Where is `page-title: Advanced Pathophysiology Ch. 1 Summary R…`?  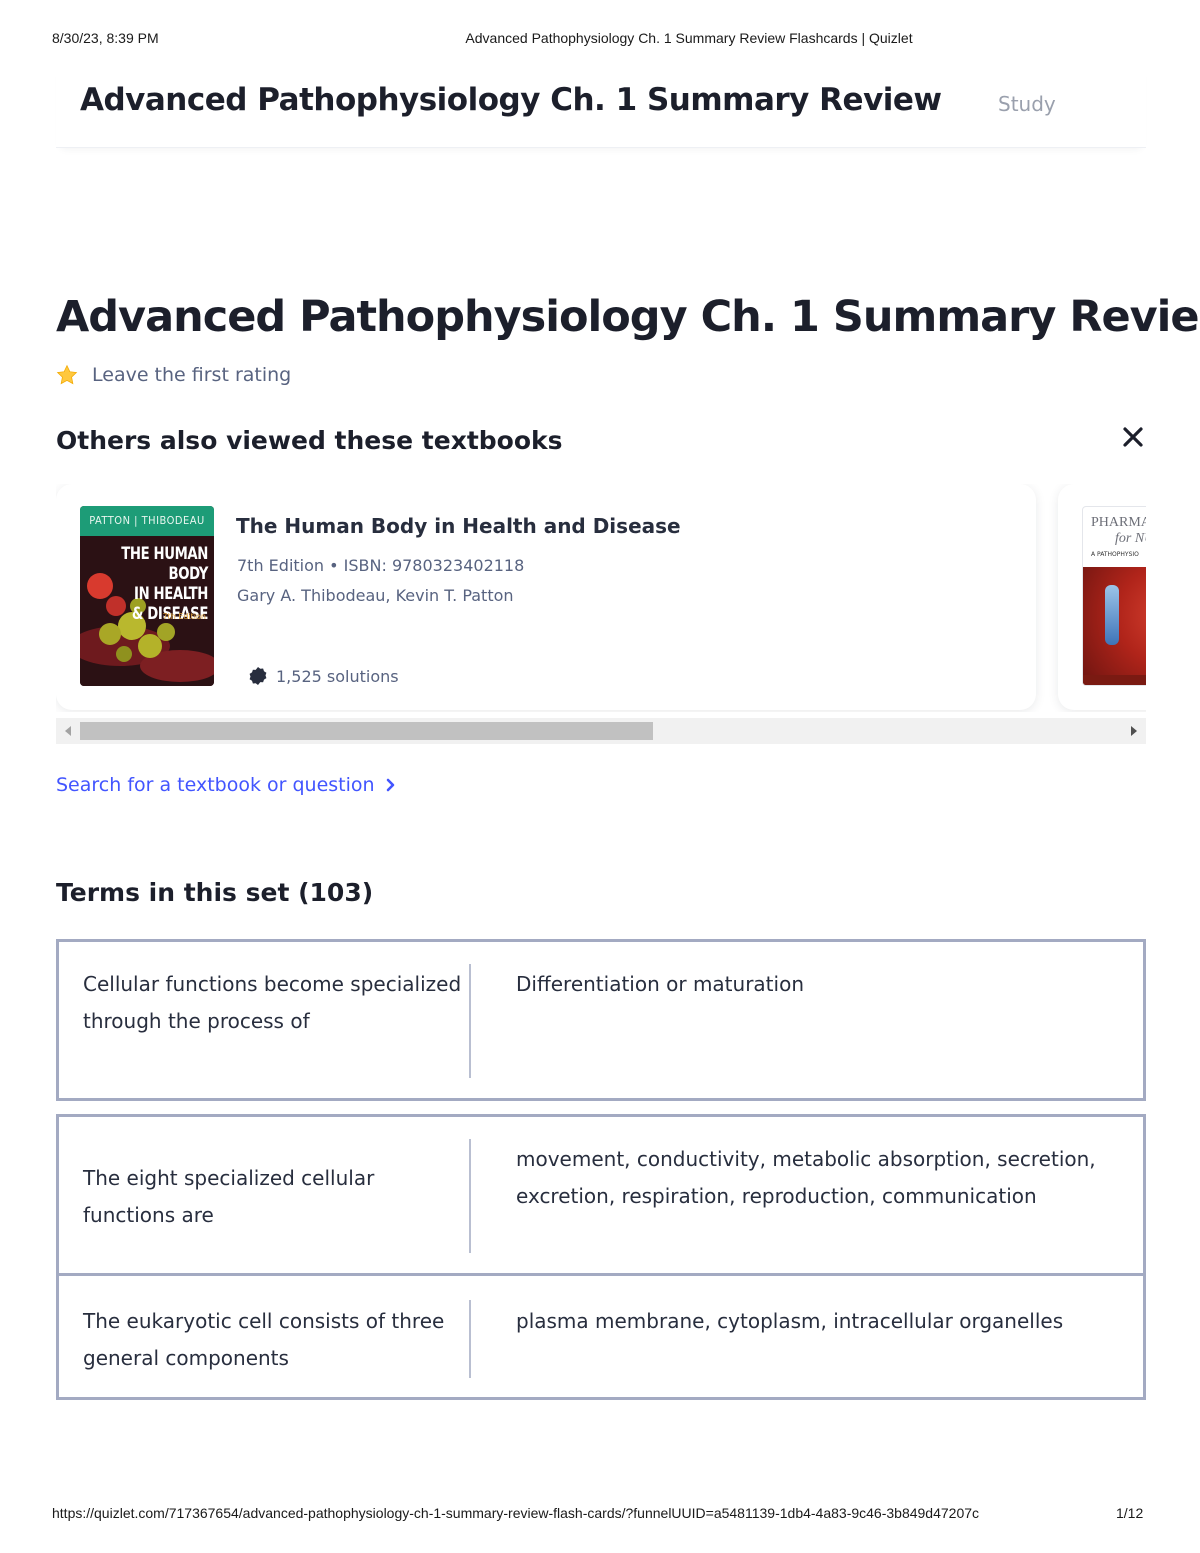
page-title: Advanced Pathophysiology Ch. 1 Summary R… is located at coordinates (628, 317).